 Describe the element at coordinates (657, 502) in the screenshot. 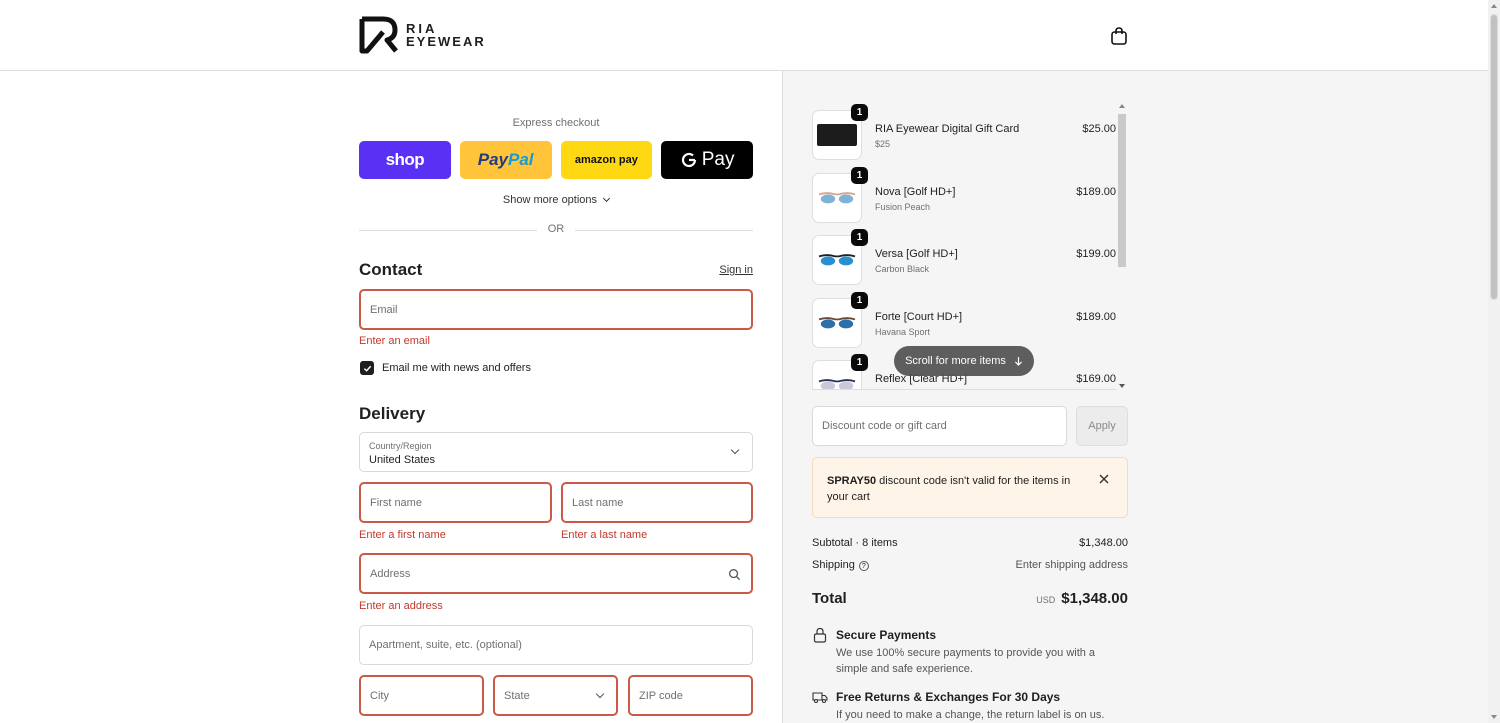

I see `last-name-field: Last name` at that location.